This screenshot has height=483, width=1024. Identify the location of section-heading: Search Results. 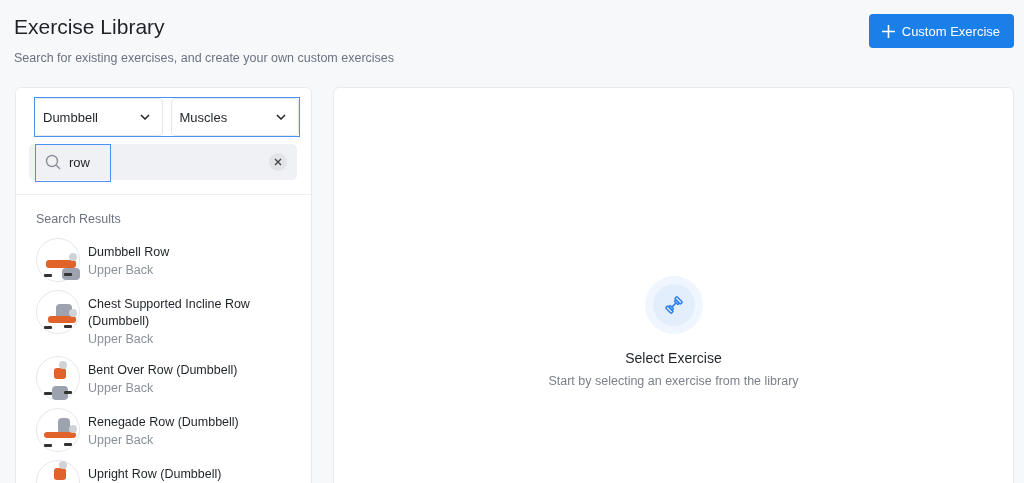
(79, 219).